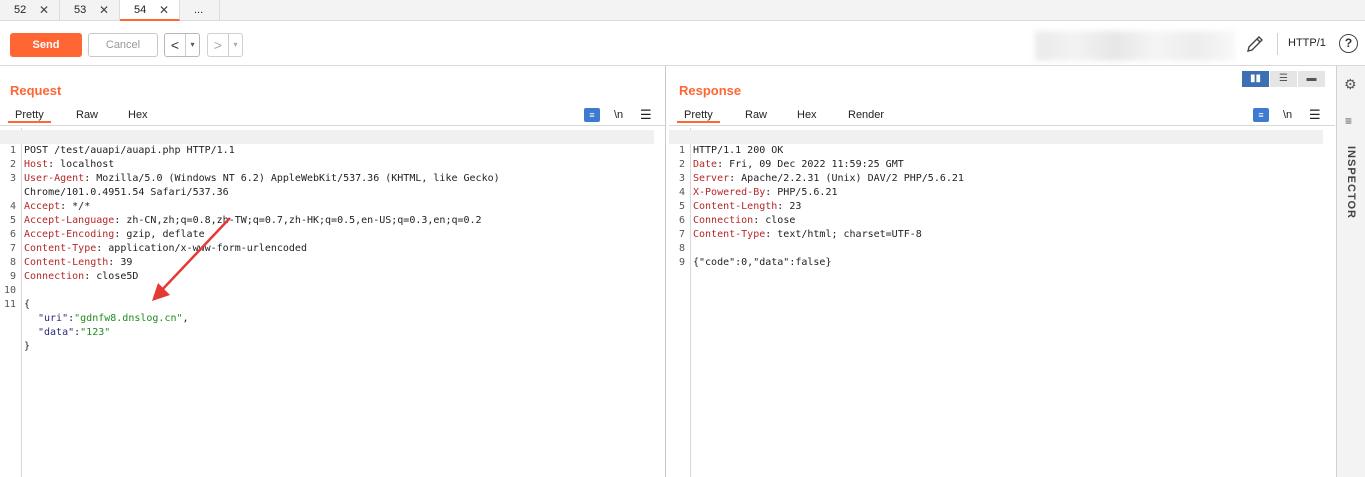 Image resolution: width=1365 pixels, height=477 pixels. I want to click on tab-label: 52, so click(20, 10).